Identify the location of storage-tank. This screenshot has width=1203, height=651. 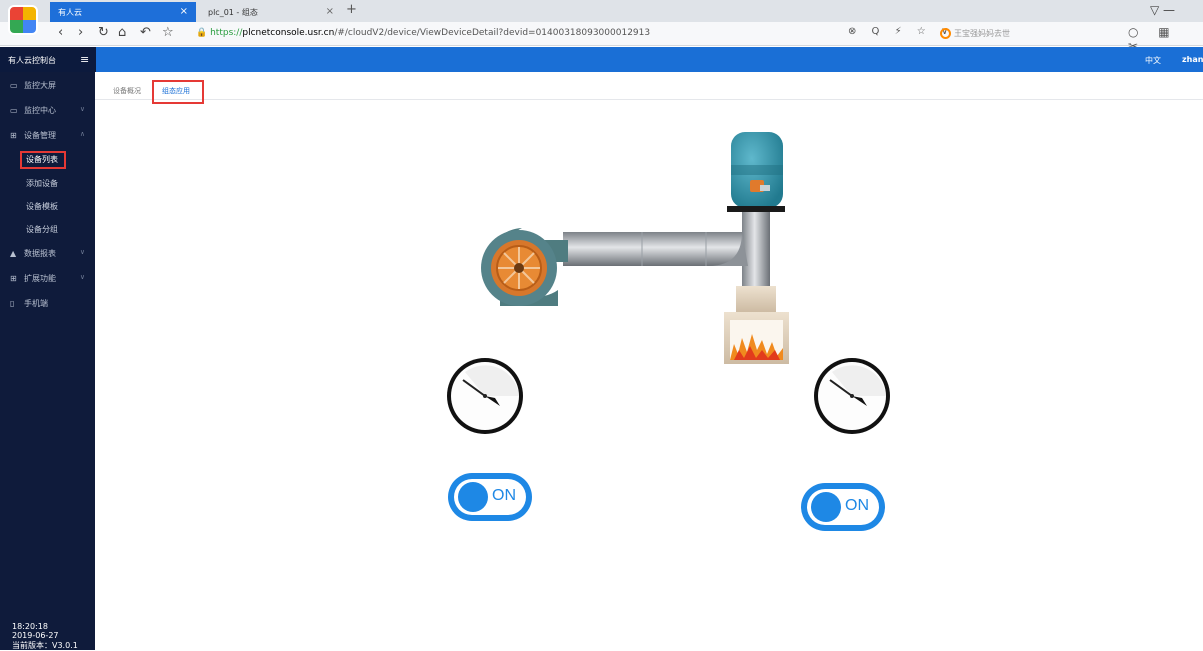
(756, 172).